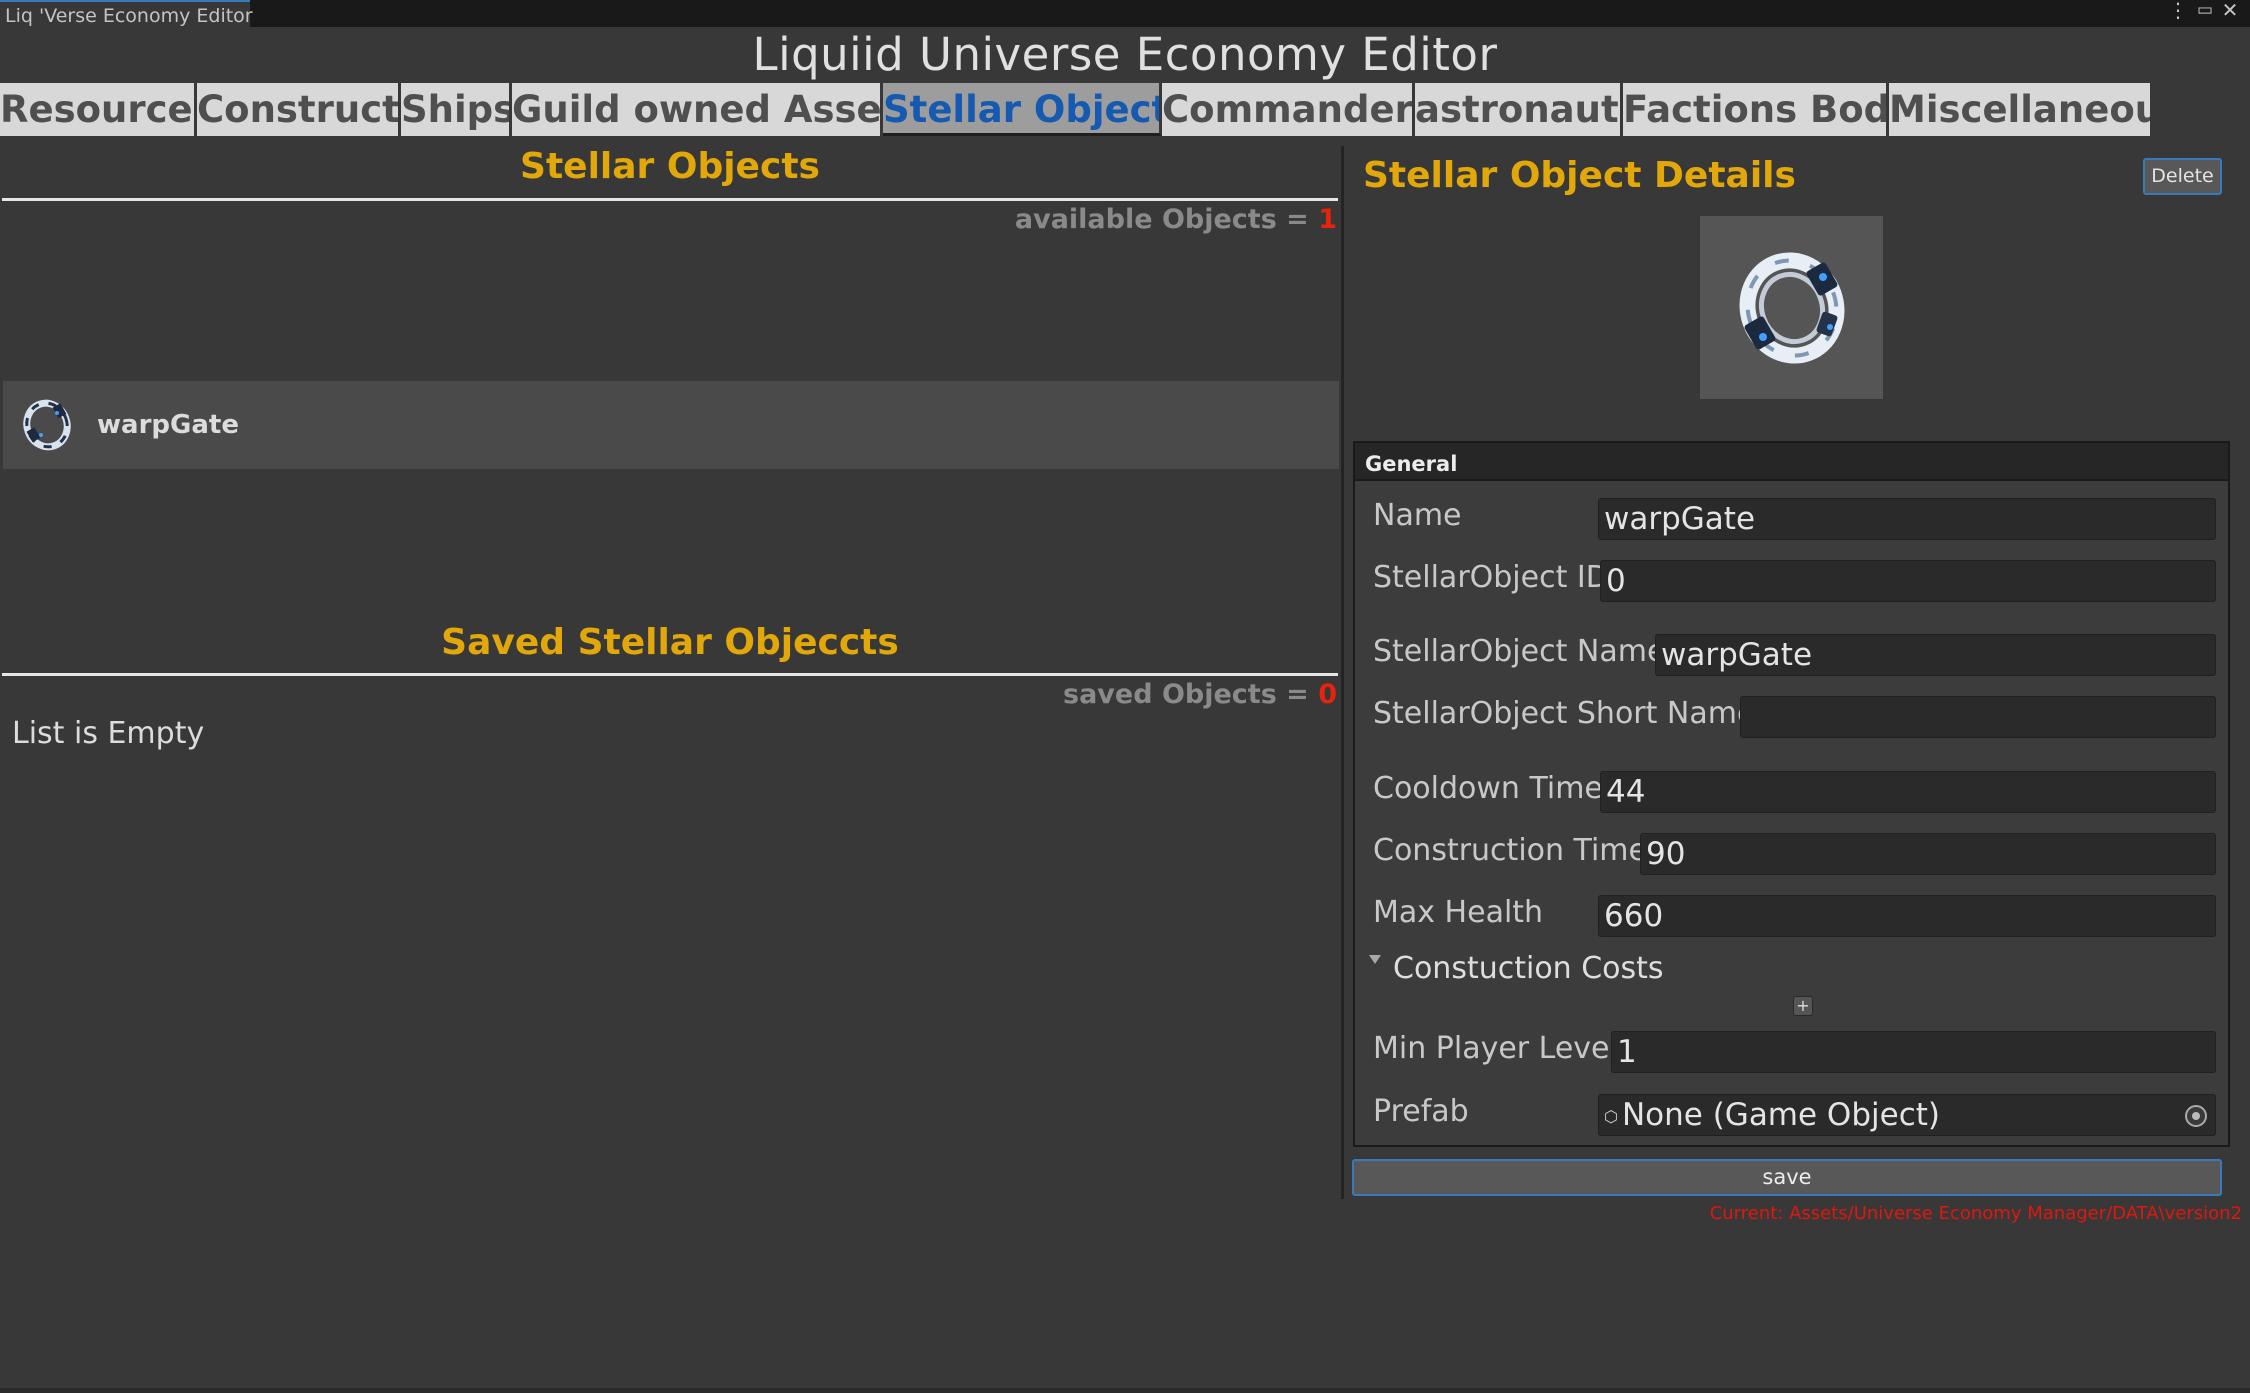 Image resolution: width=2250 pixels, height=1393 pixels. Describe the element at coordinates (670, 642) in the screenshot. I see `saved-objects-title: Saved Stellar Objeccts` at that location.